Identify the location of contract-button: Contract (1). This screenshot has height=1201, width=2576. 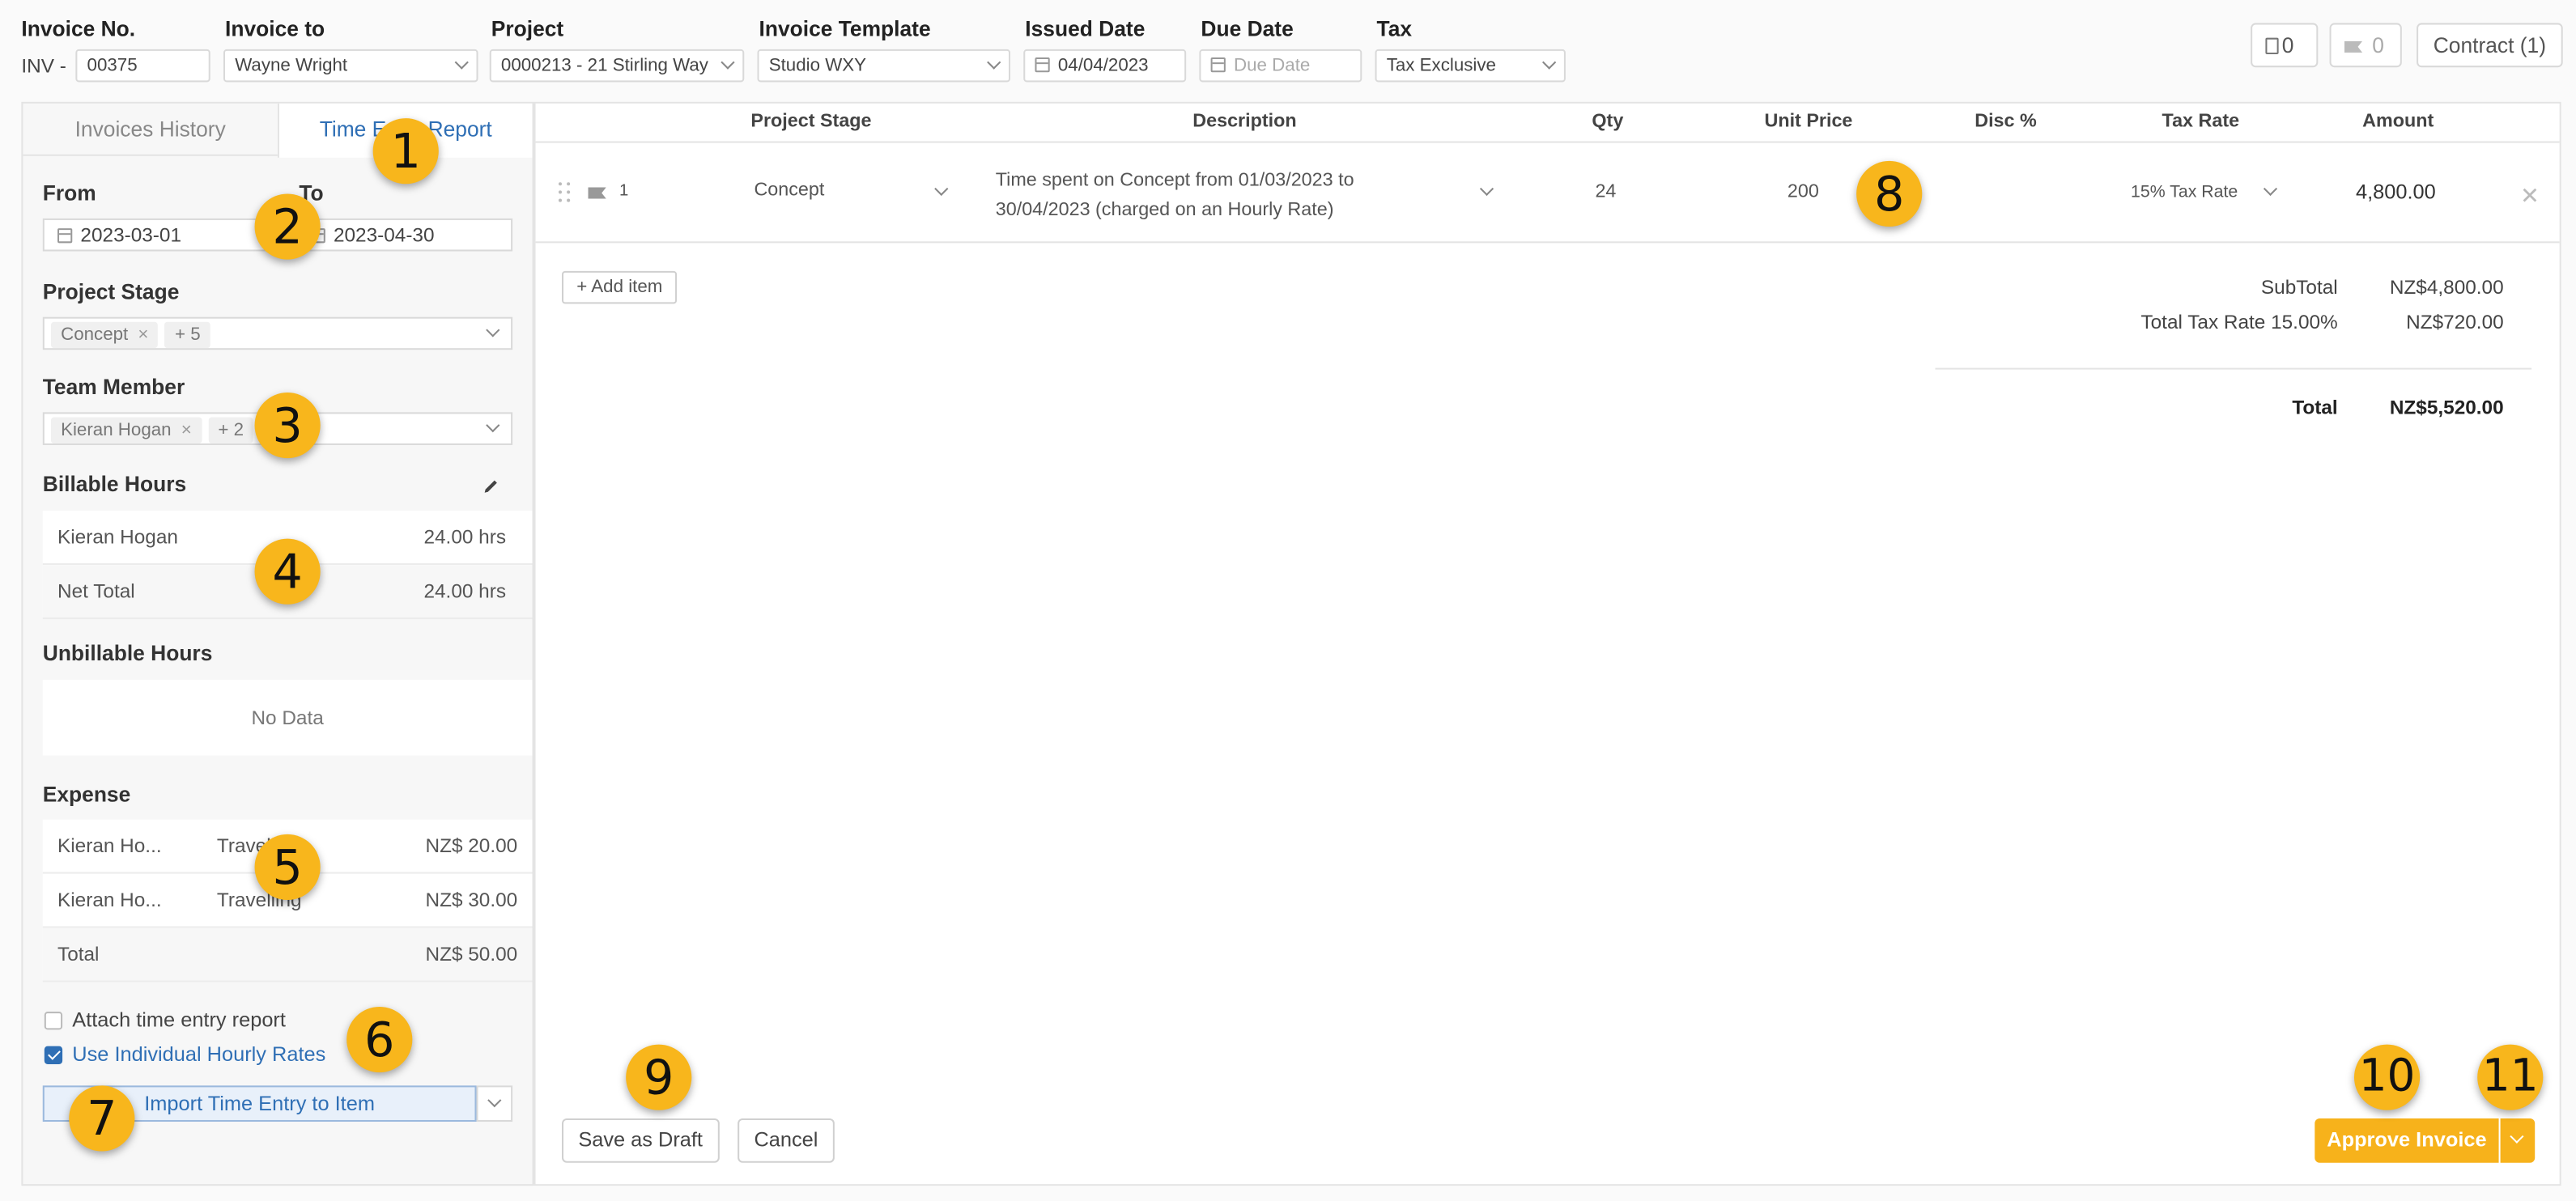
(2490, 45).